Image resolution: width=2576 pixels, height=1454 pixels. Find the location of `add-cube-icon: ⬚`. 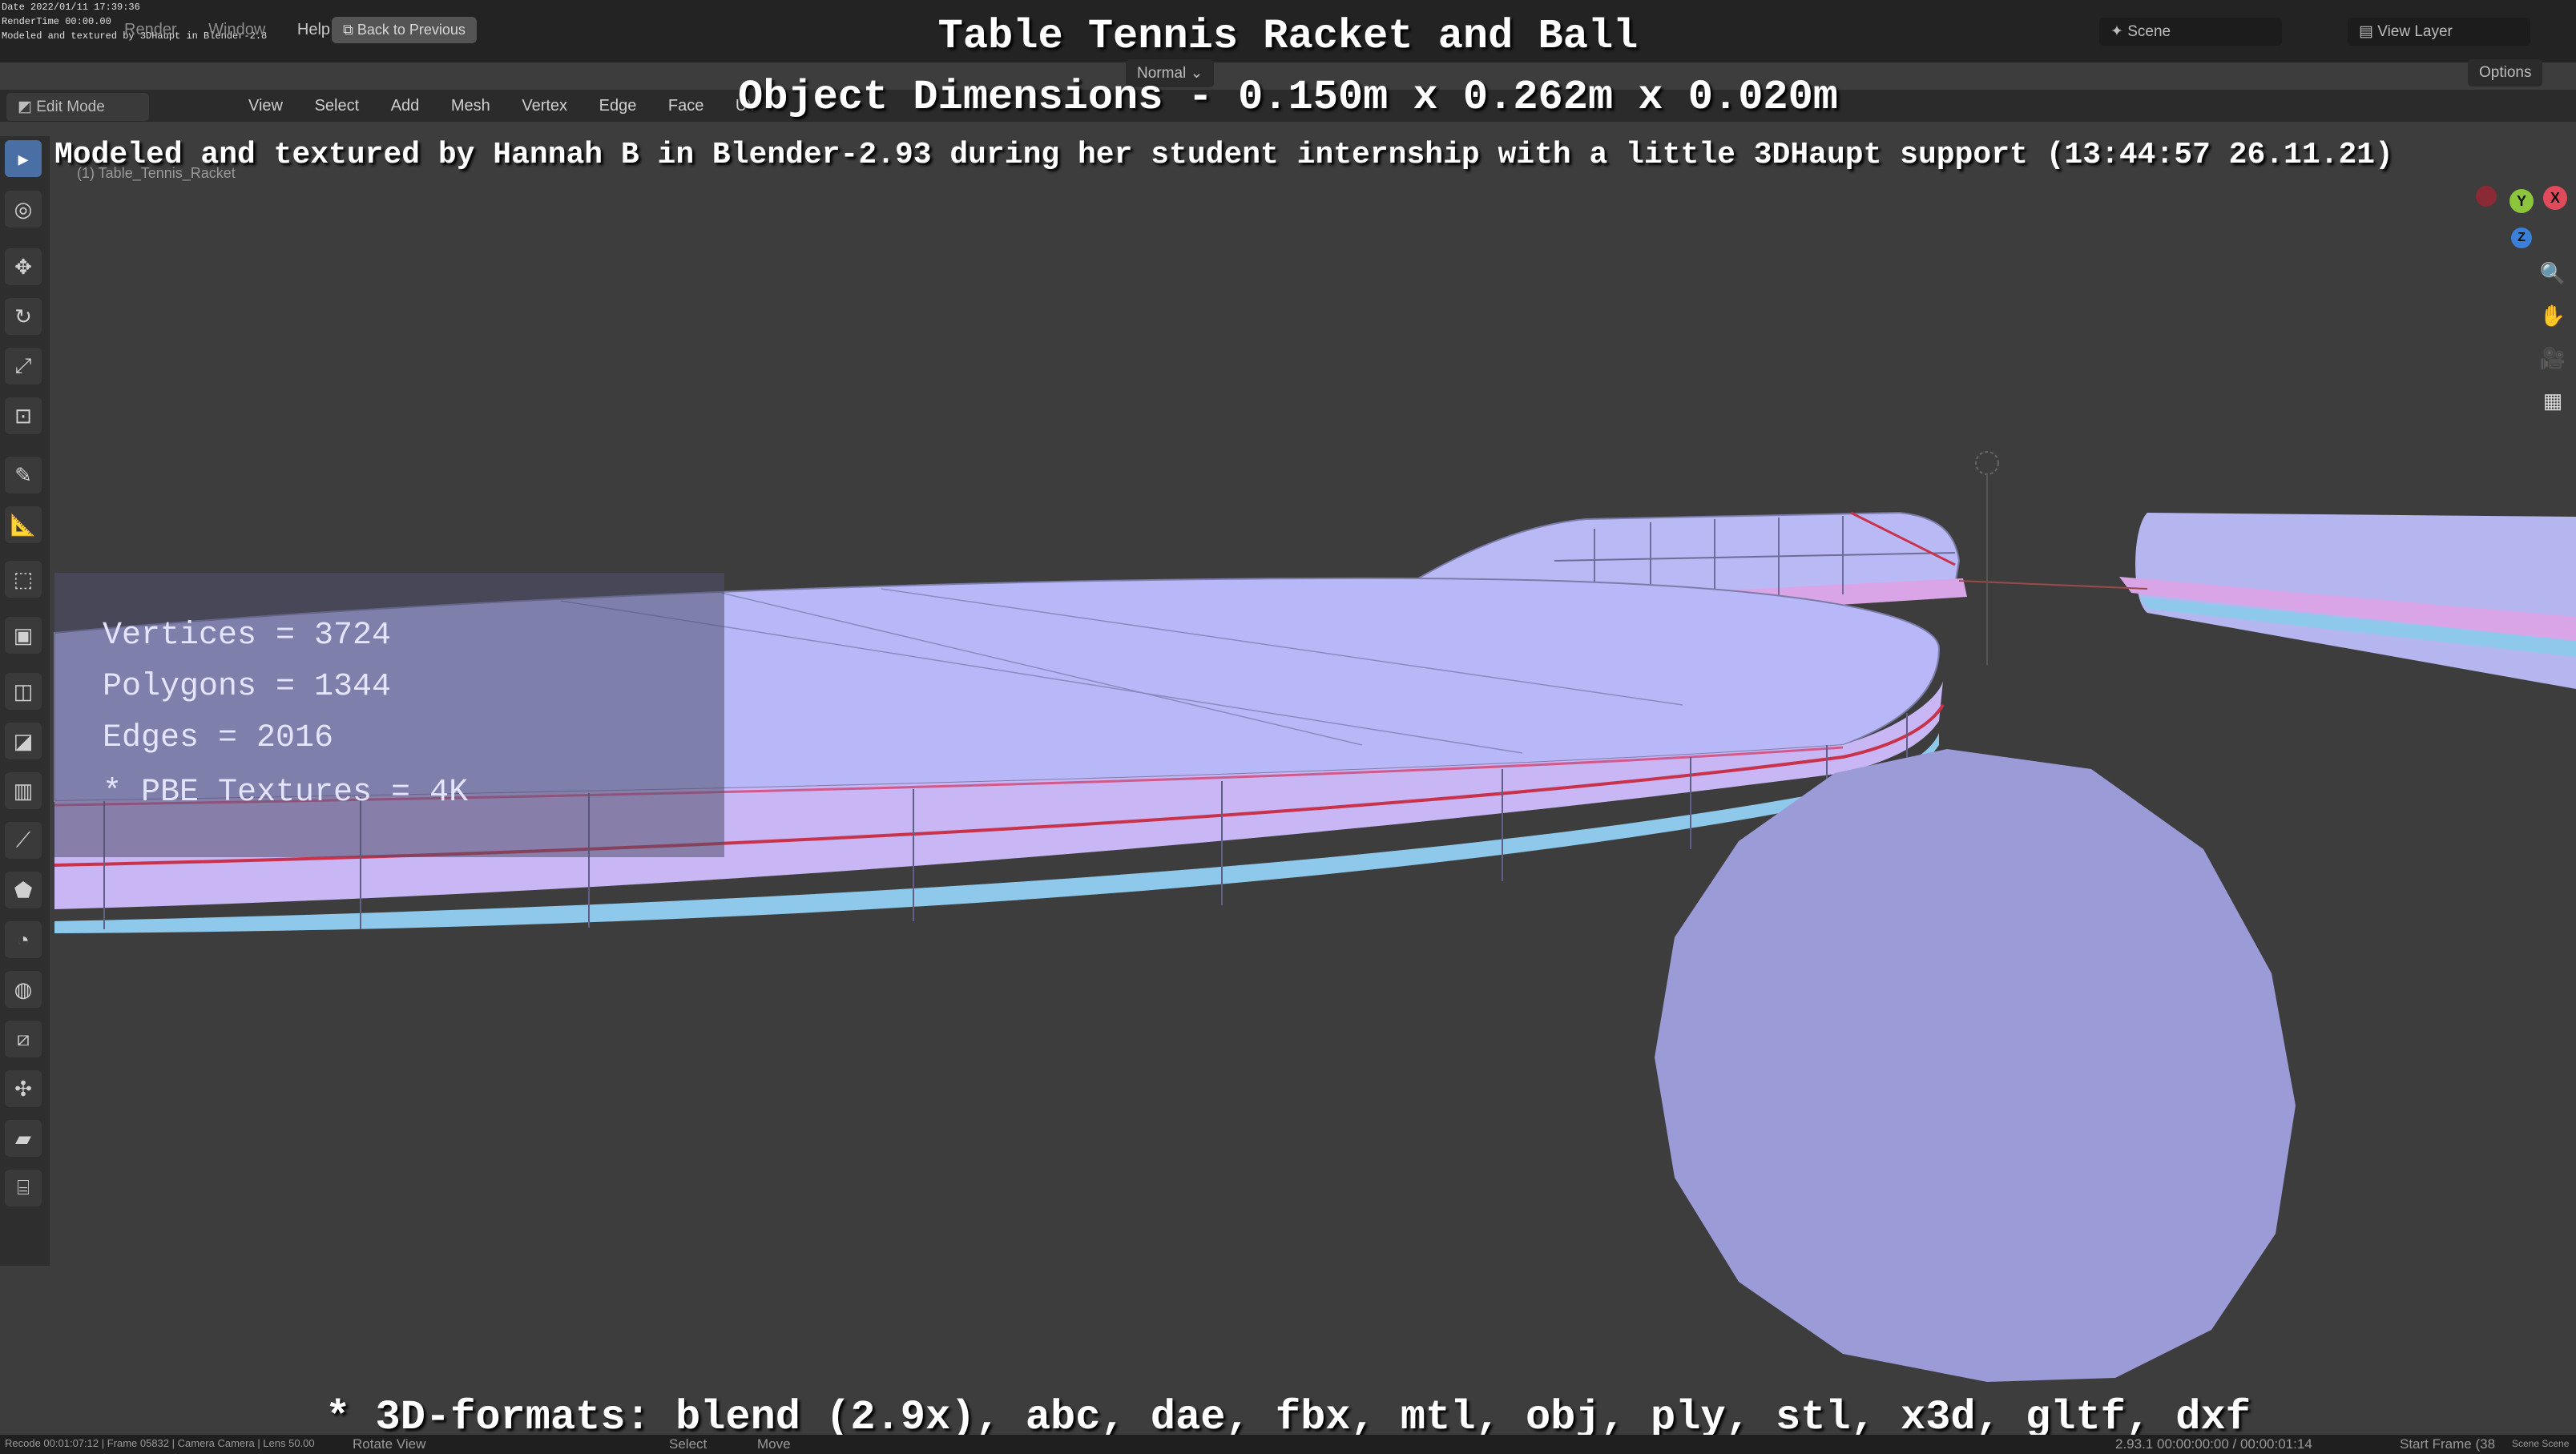

add-cube-icon: ⬚ is located at coordinates (23, 579).